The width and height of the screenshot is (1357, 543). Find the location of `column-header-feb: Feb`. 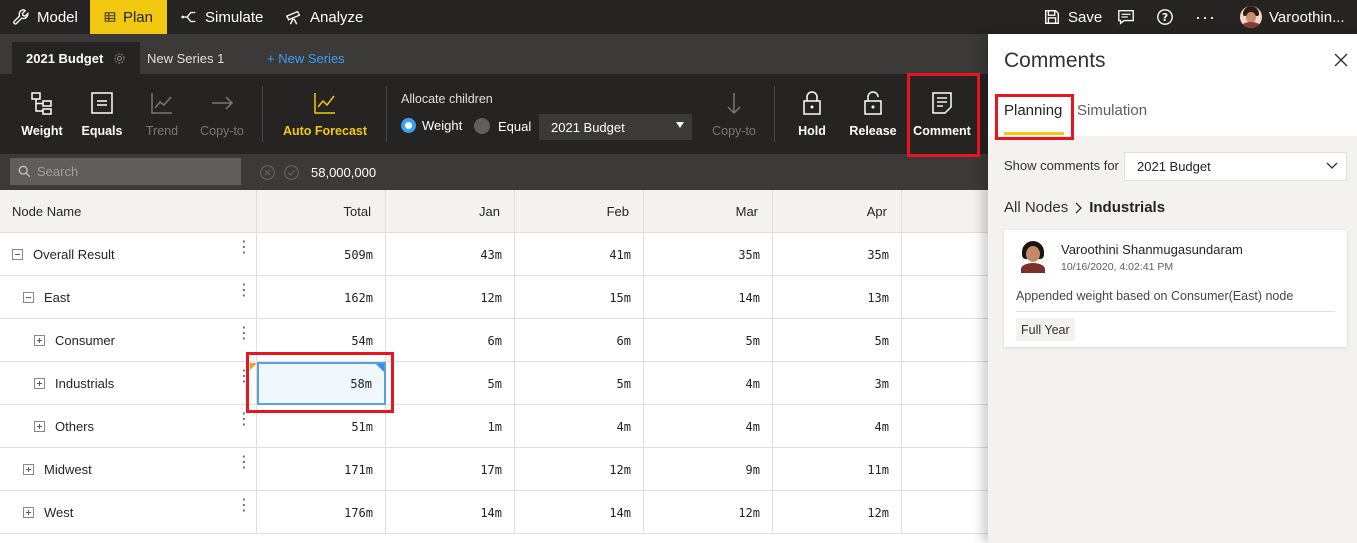

column-header-feb: Feb is located at coordinates (579, 211).